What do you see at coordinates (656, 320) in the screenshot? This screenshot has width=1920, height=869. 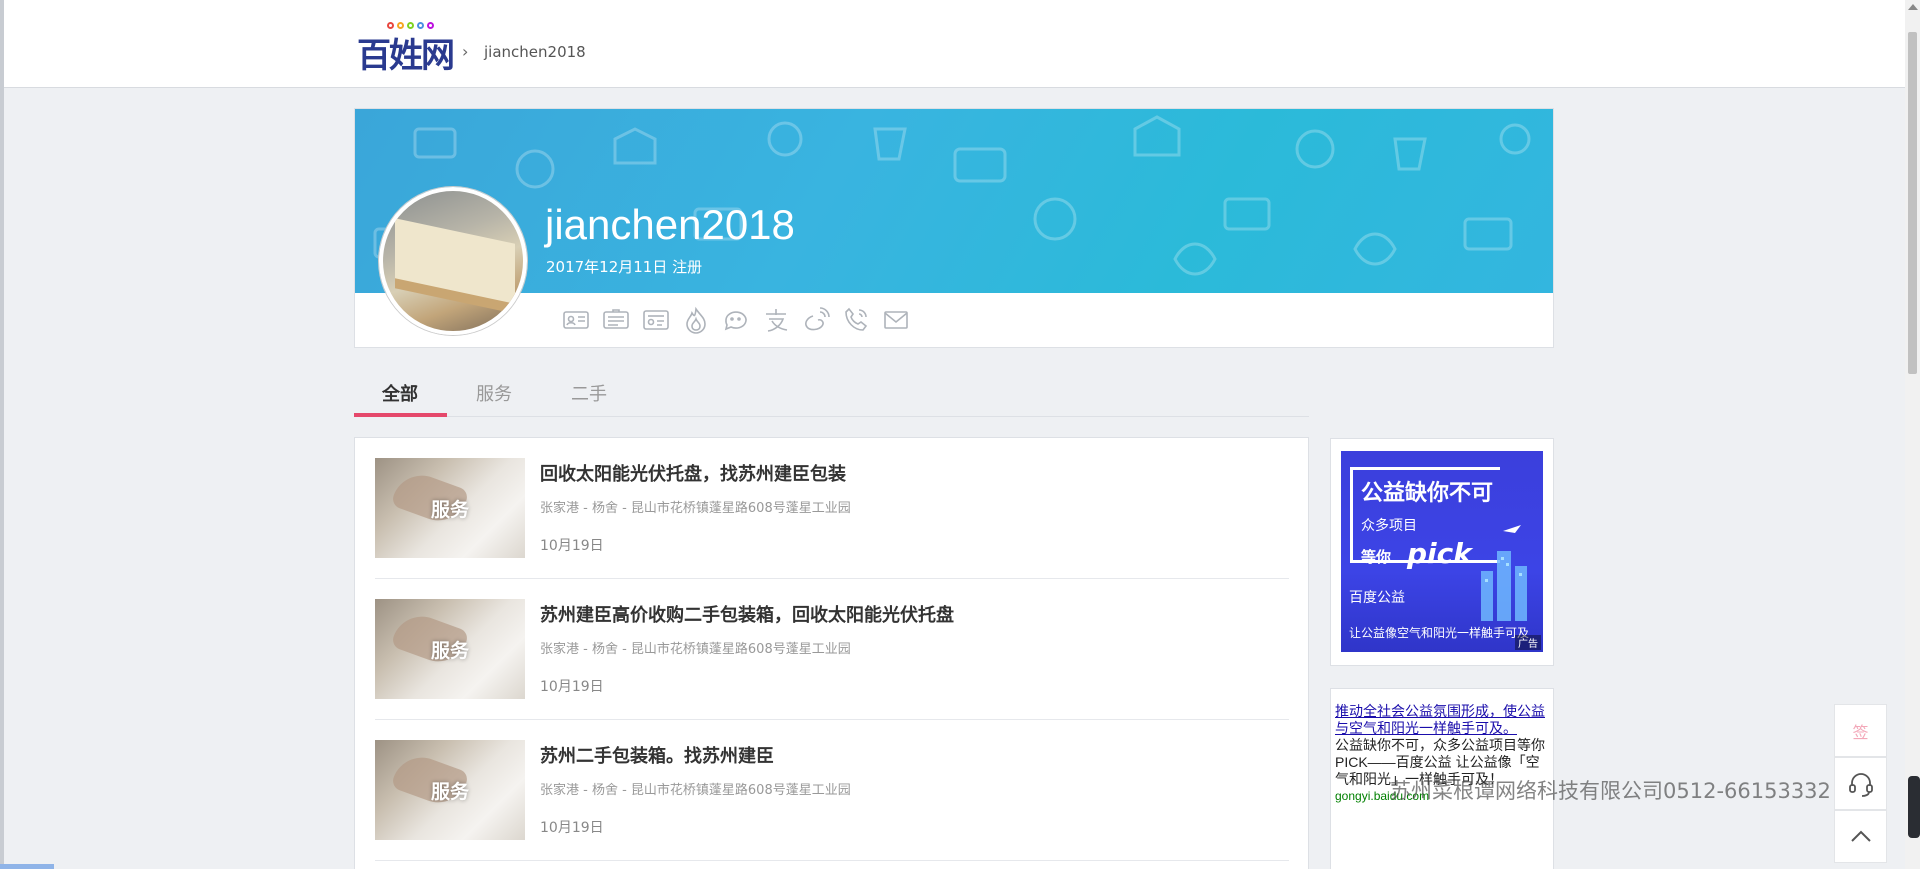 I see `license-icon` at bounding box center [656, 320].